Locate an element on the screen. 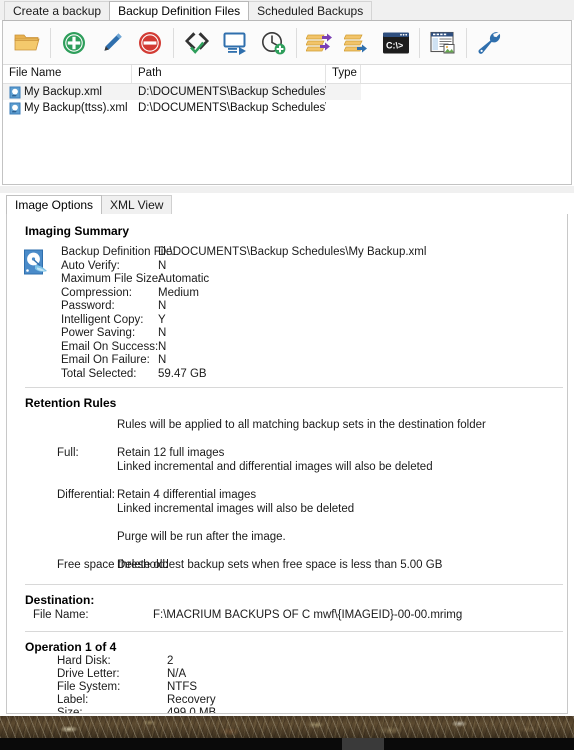 The image size is (574, 750). tab-backup-definition-files: Backup Definition Files is located at coordinates (179, 10).